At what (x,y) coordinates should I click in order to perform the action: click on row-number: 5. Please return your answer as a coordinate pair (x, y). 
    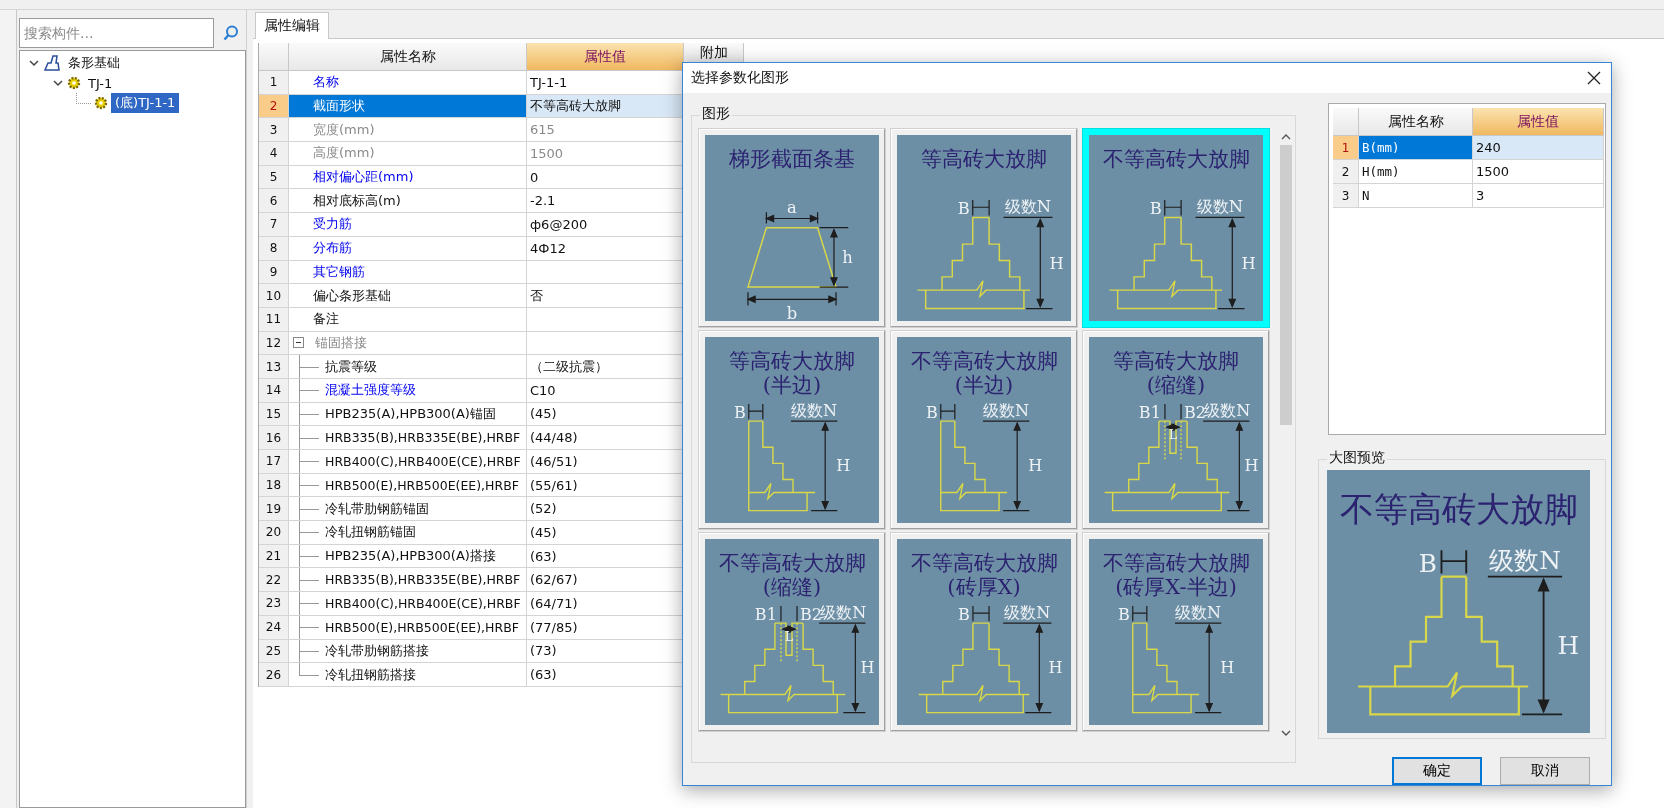
    Looking at the image, I should click on (274, 177).